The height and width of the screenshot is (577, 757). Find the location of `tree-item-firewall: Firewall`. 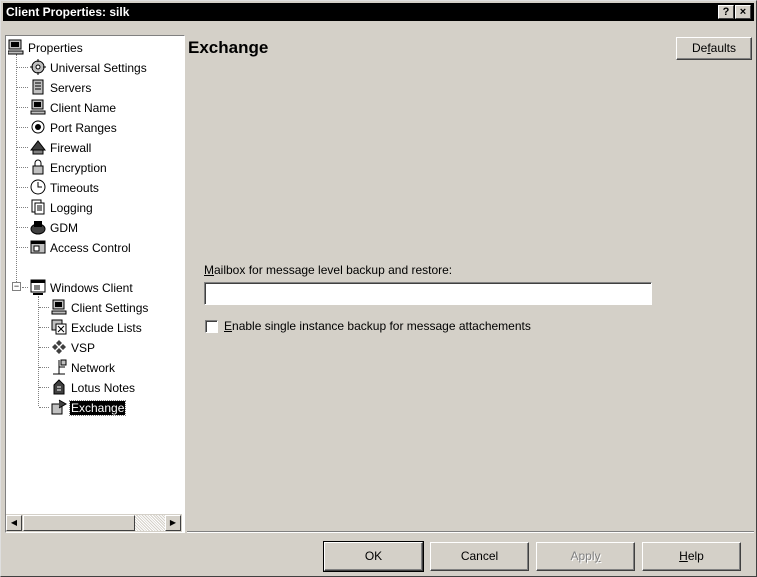

tree-item-firewall: Firewall is located at coordinates (54, 147).